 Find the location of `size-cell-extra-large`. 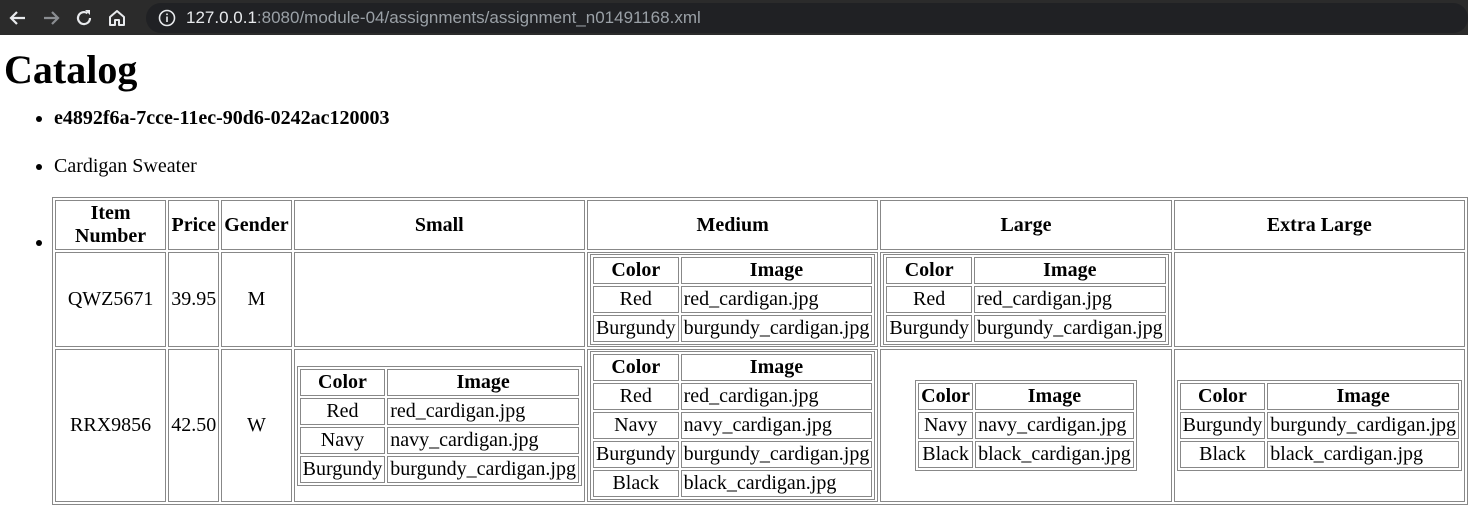

size-cell-extra-large is located at coordinates (1319, 299).